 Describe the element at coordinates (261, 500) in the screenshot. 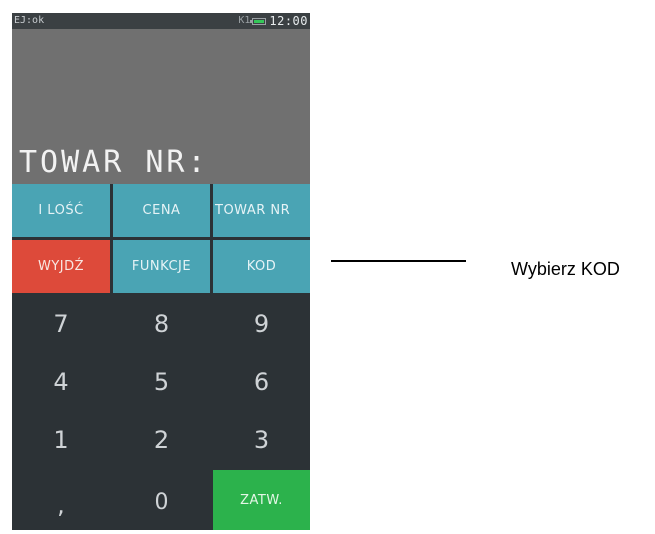

I see `confirm-key: ZATW.` at that location.